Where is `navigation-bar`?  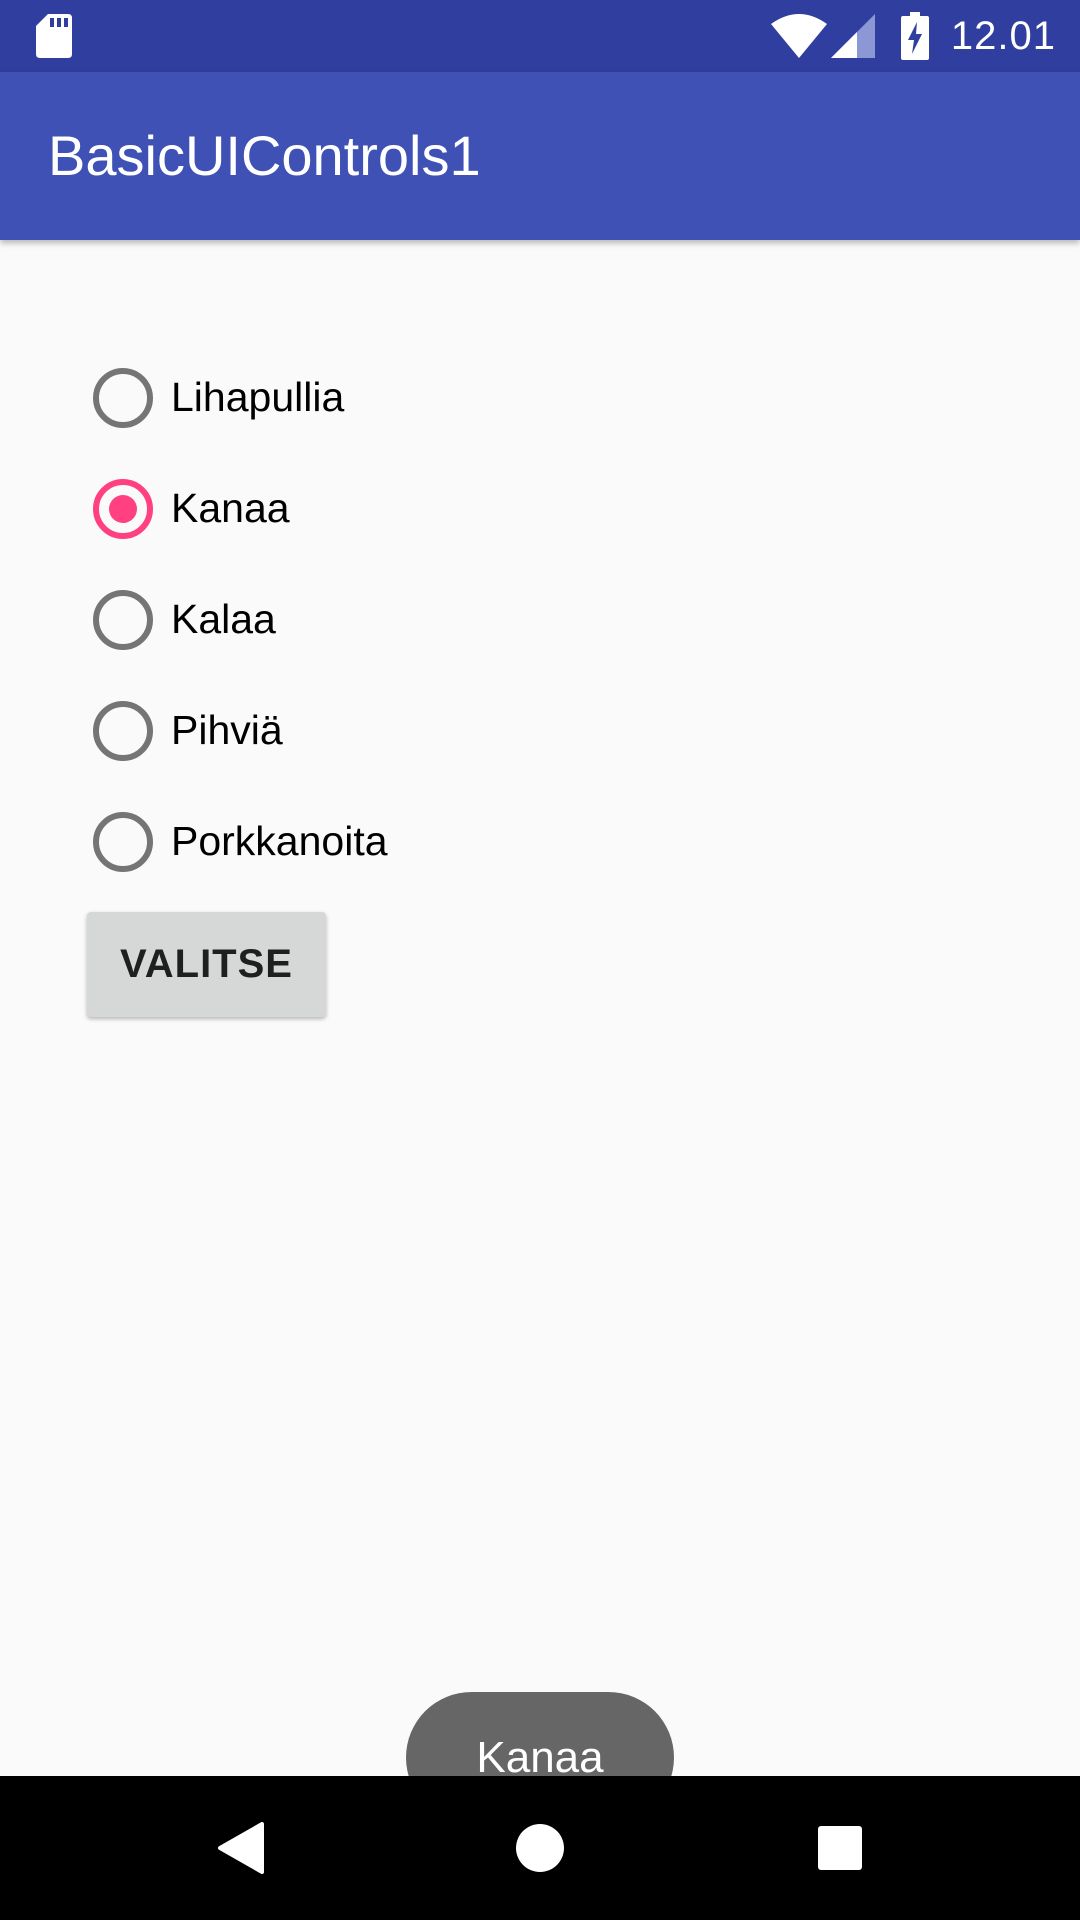 navigation-bar is located at coordinates (540, 1848).